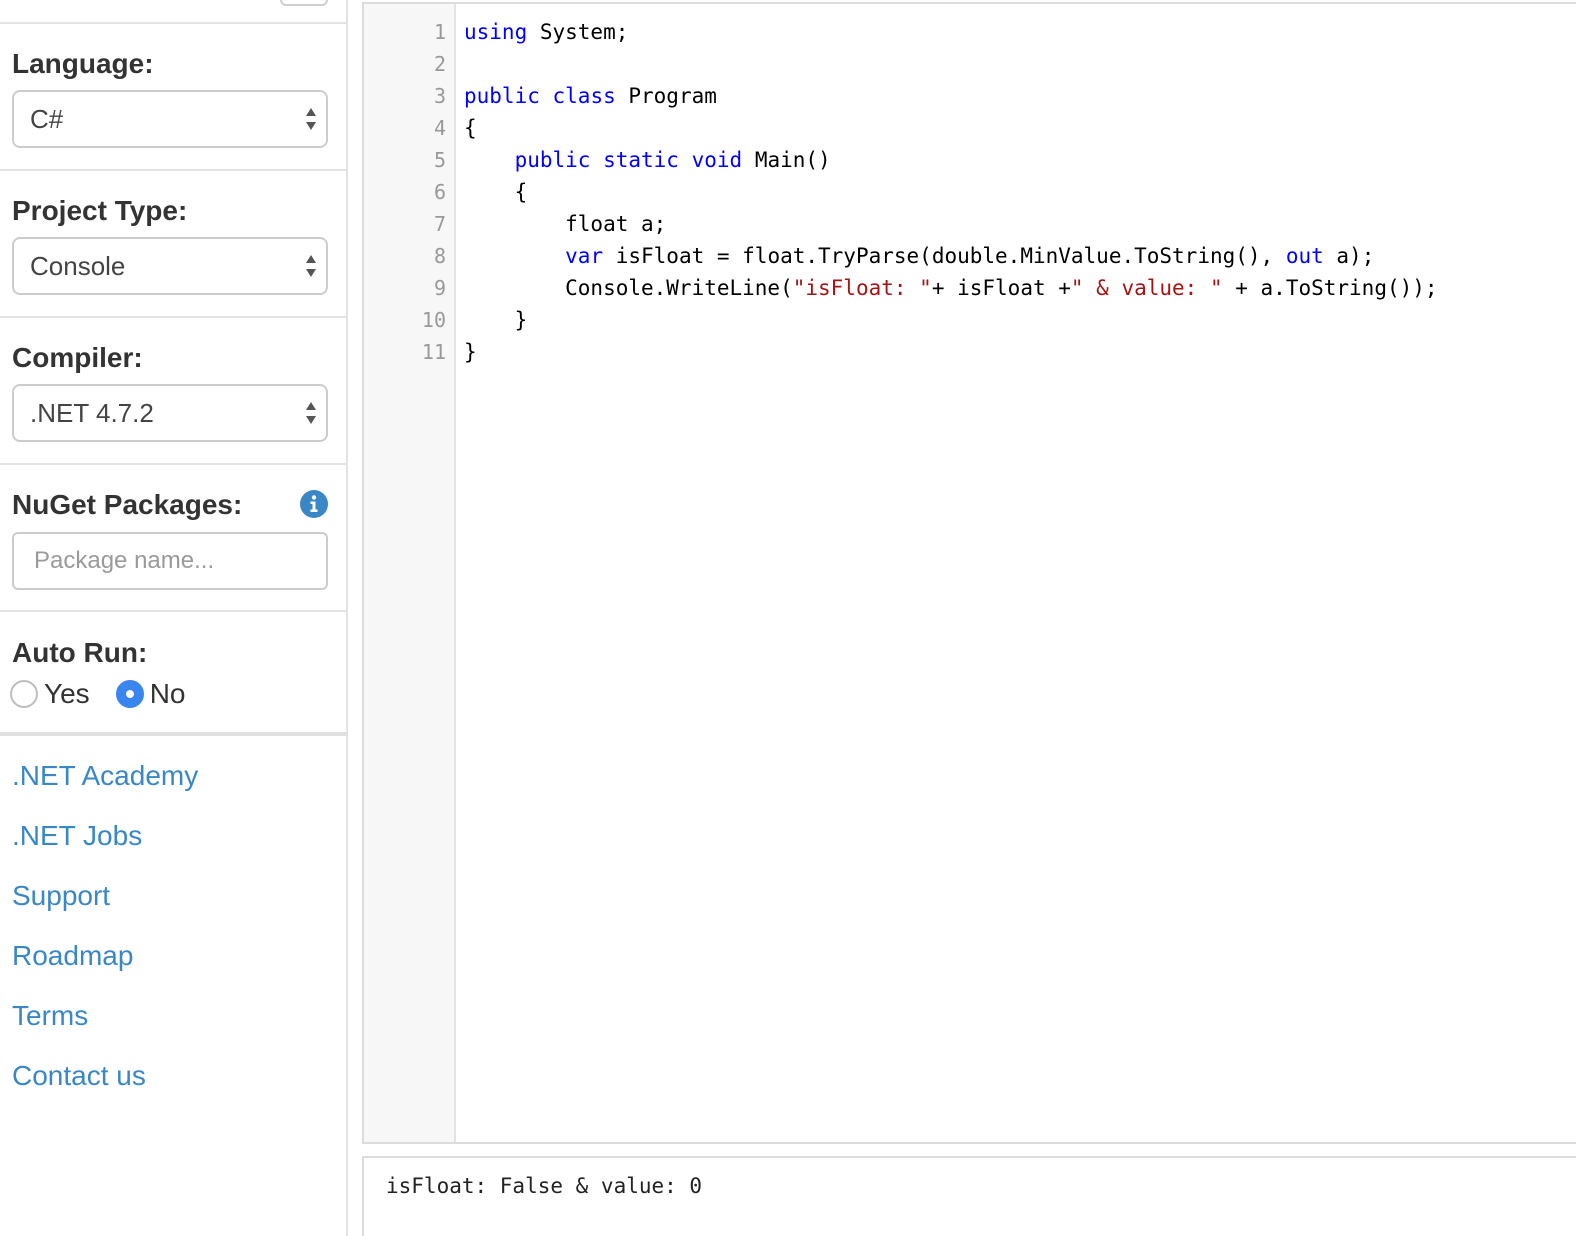  I want to click on code-line: public static void Main(), so click(647, 160).